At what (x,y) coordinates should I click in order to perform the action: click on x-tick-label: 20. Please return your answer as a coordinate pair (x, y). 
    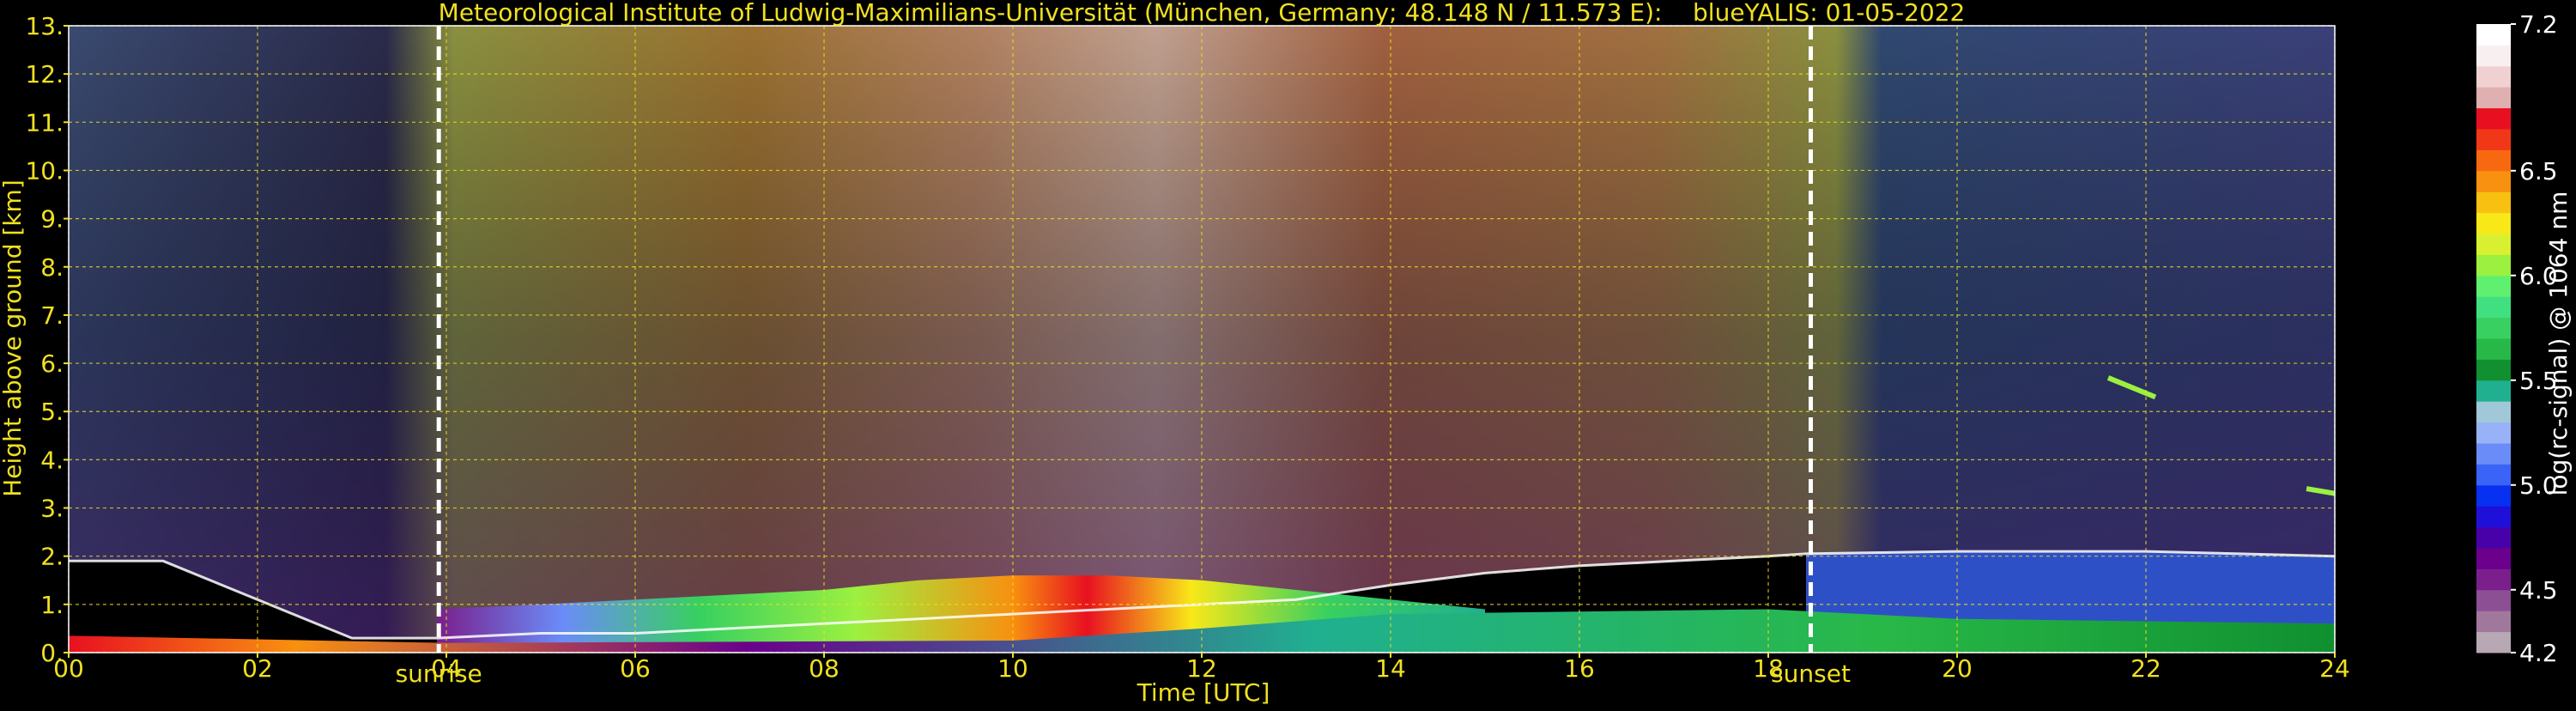
    Looking at the image, I should click on (1957, 668).